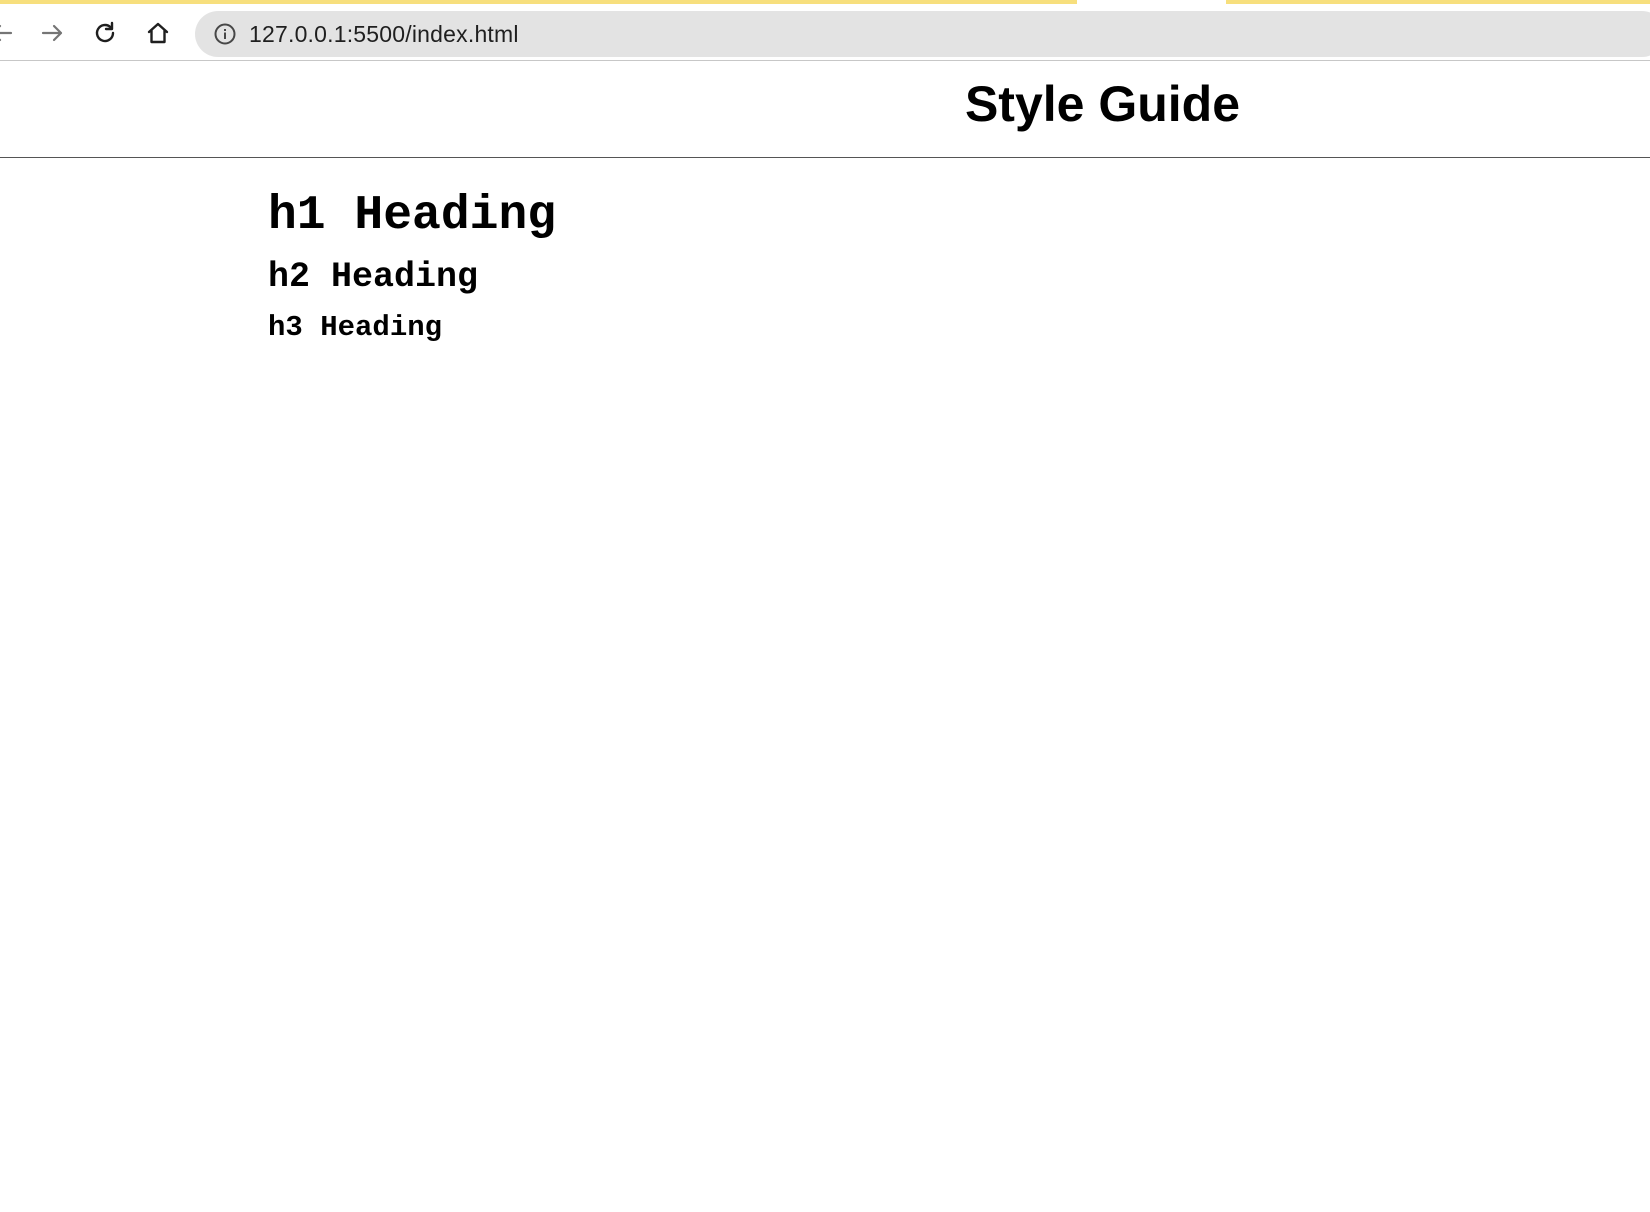 This screenshot has height=1212, width=1650. Describe the element at coordinates (412, 216) in the screenshot. I see `h1-heading-sample: h1 Heading` at that location.